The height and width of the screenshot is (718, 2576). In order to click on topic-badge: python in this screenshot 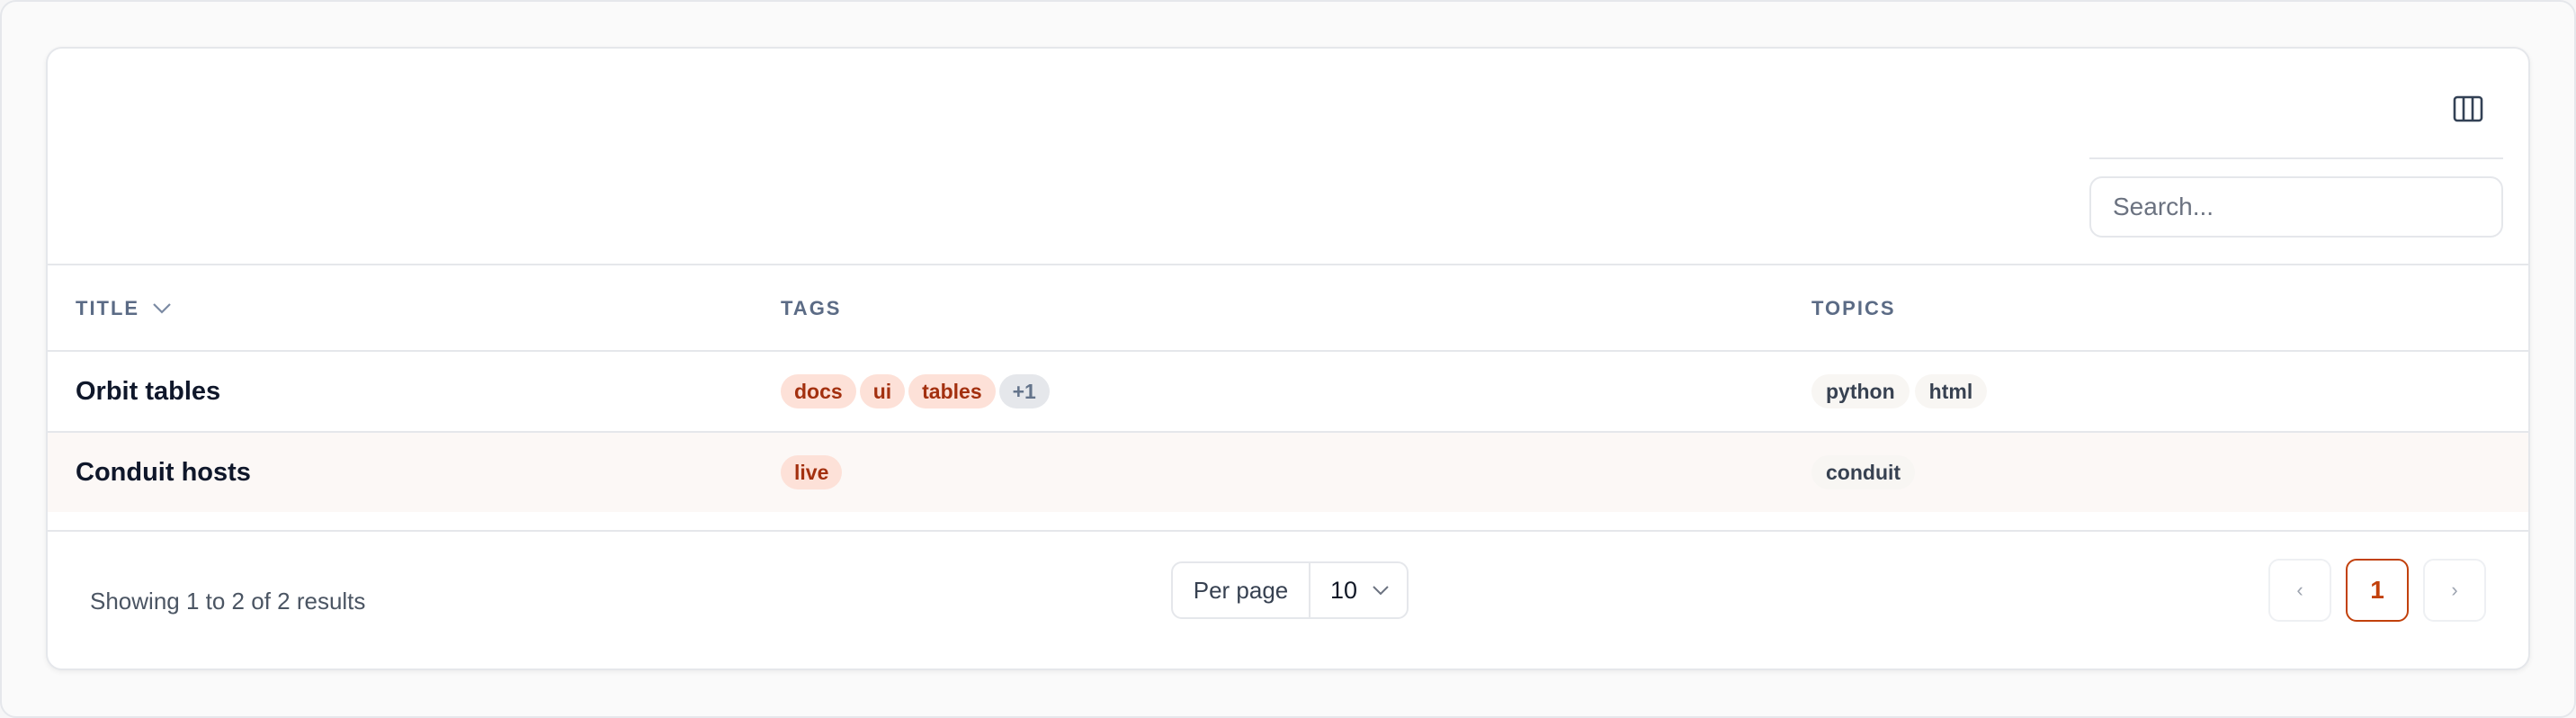, I will do `click(1861, 391)`.